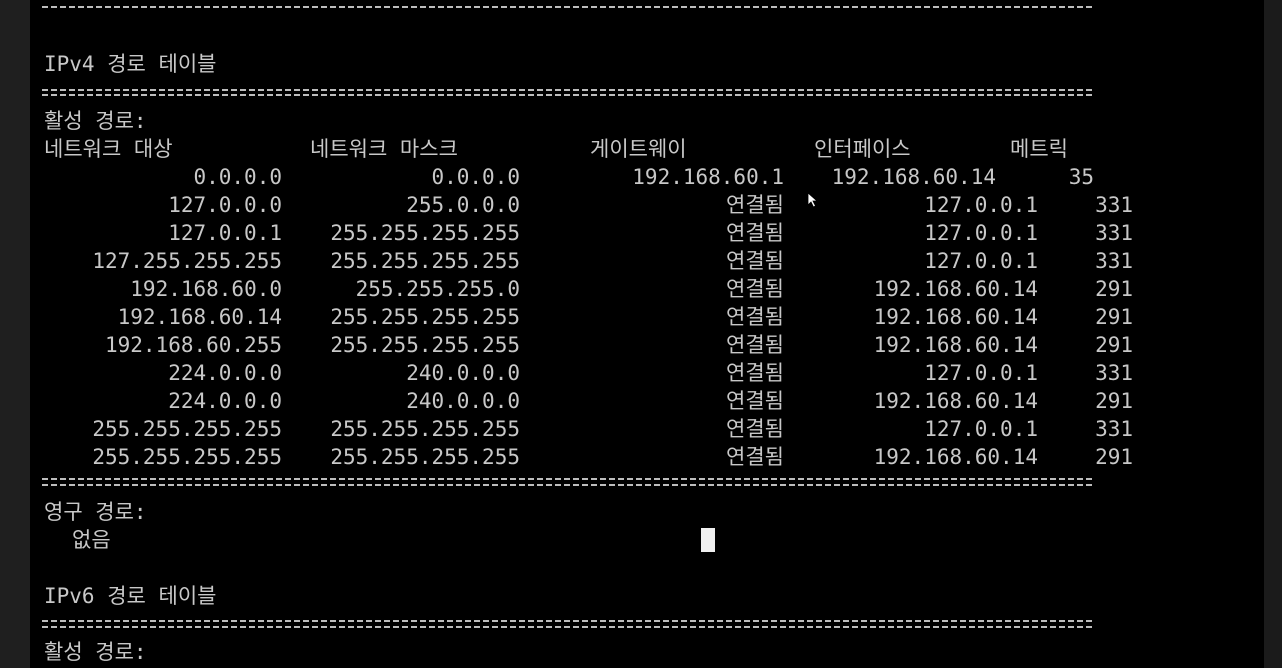 The height and width of the screenshot is (668, 1282). I want to click on active-routes-label: 활성 경로:, so click(95, 121).